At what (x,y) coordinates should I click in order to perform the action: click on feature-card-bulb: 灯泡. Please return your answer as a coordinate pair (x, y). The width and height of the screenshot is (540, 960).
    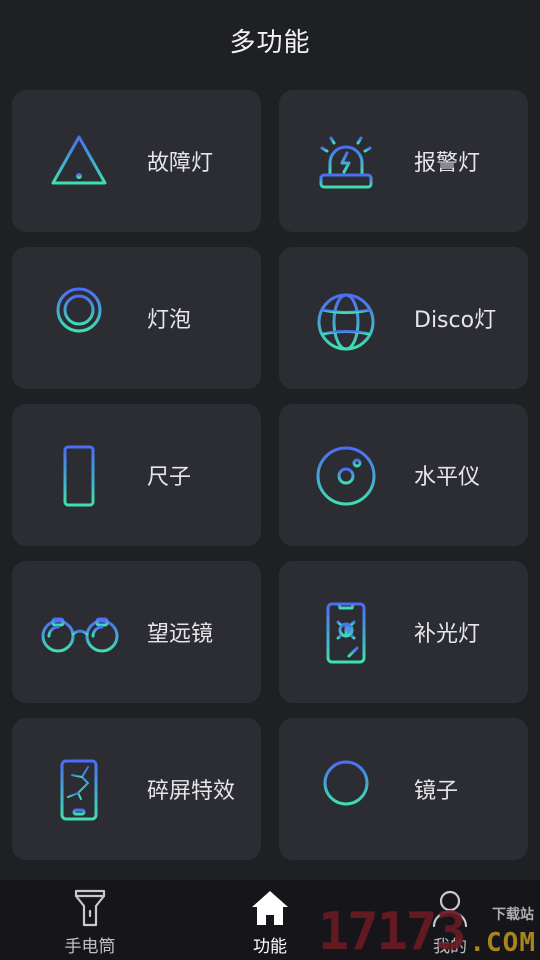
    Looking at the image, I should click on (136, 318).